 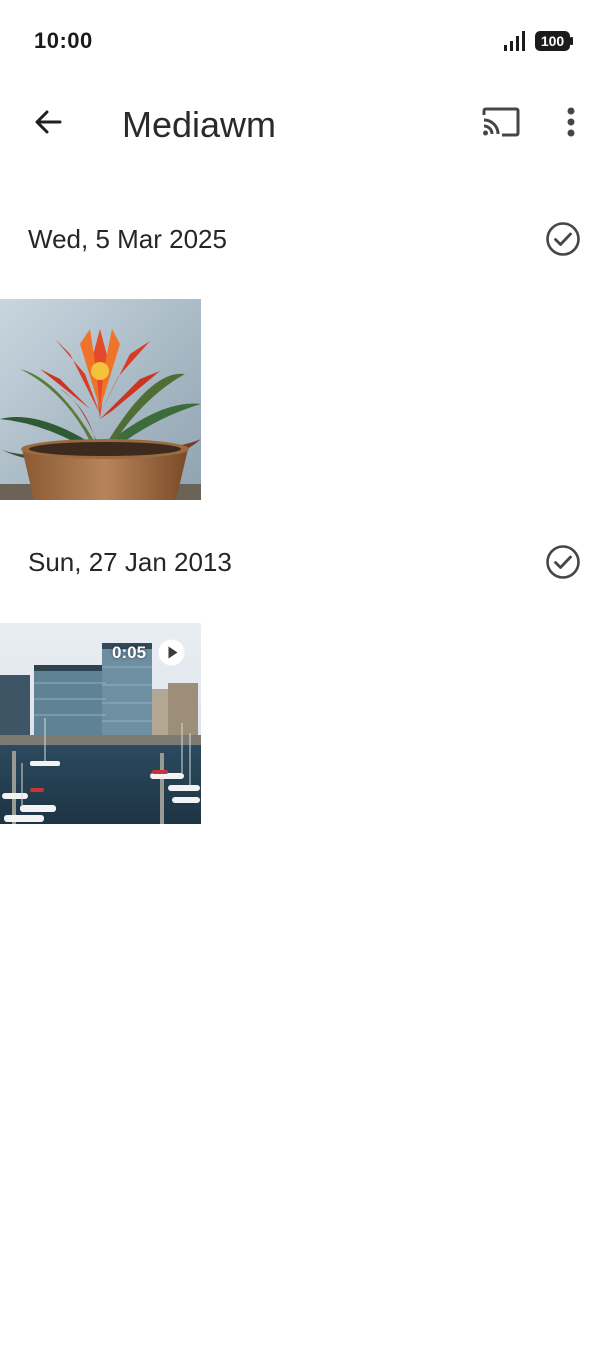 I want to click on section-date: Wed, 5 Mar 2025, so click(x=127, y=239).